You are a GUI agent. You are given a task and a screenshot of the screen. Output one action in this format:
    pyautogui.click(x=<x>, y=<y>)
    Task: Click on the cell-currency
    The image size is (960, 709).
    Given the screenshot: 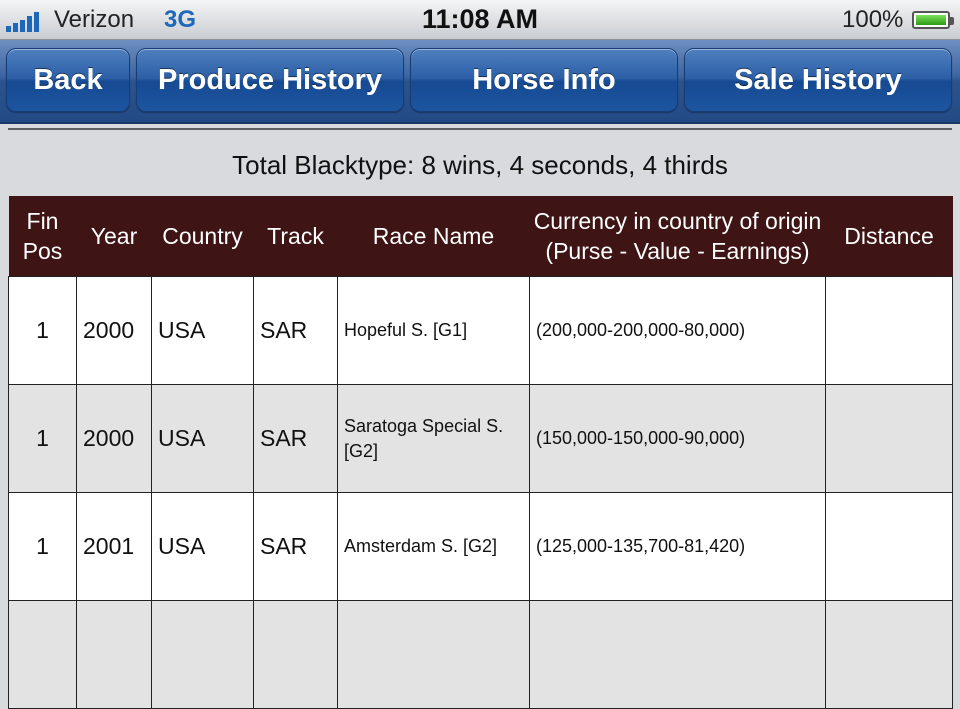 What is the action you would take?
    pyautogui.click(x=677, y=654)
    